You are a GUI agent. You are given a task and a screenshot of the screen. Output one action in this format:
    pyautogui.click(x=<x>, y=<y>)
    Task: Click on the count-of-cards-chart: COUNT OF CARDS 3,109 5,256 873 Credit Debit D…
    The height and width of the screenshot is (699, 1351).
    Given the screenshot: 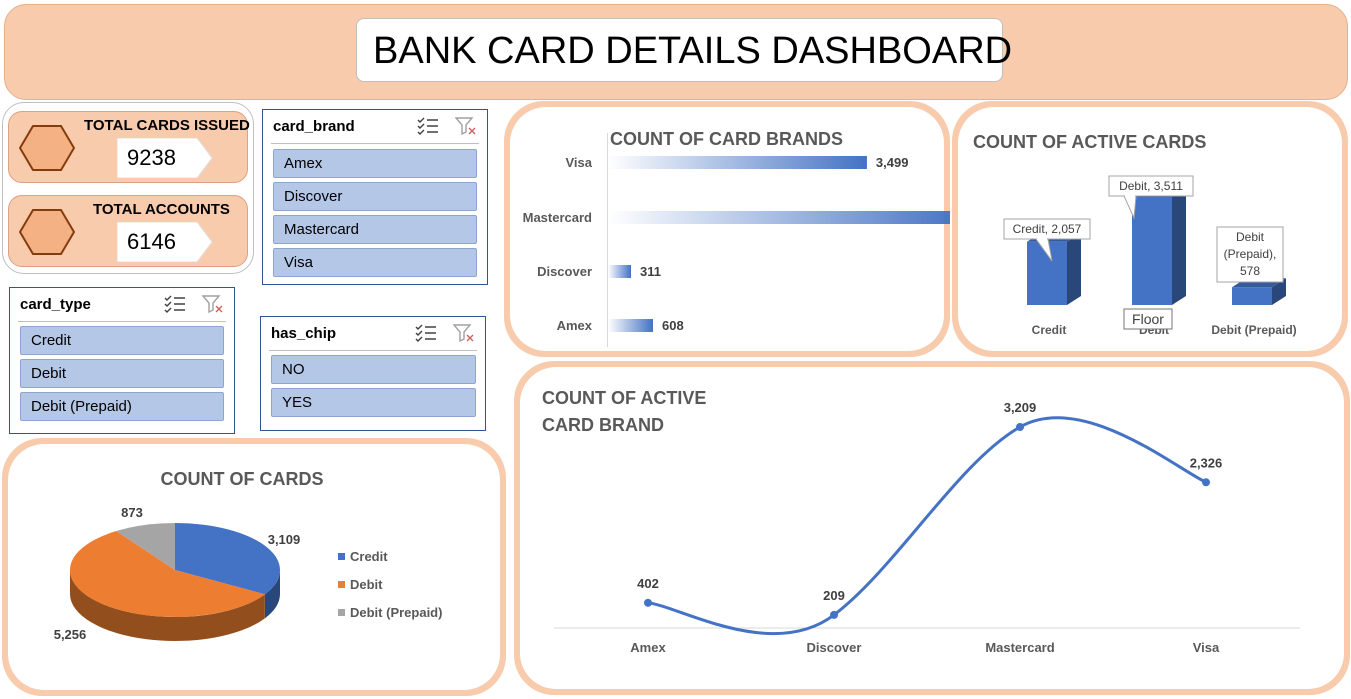 What is the action you would take?
    pyautogui.click(x=248, y=555)
    